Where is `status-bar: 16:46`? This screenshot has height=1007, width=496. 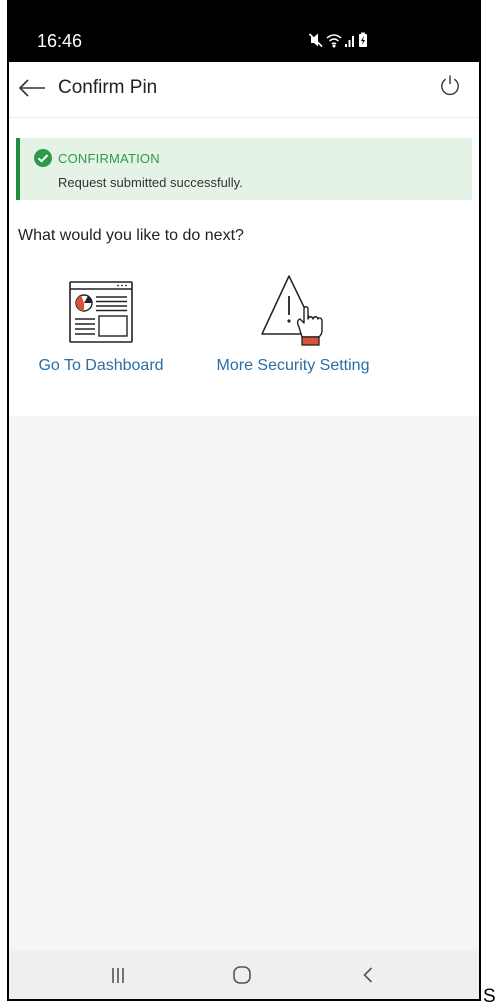 status-bar: 16:46 is located at coordinates (244, 32).